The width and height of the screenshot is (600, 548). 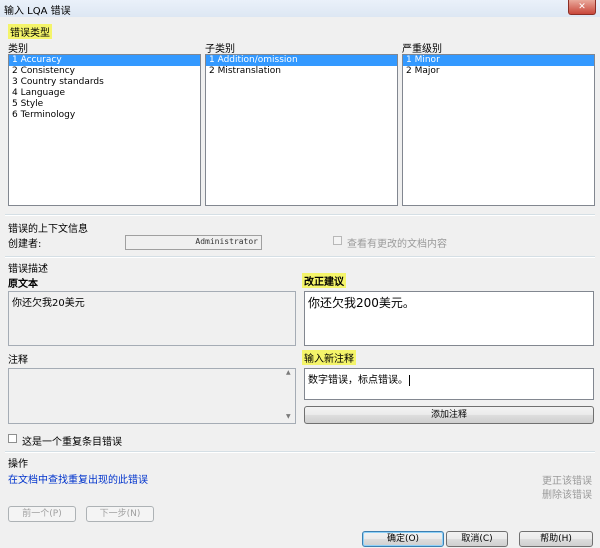 What do you see at coordinates (498, 130) in the screenshot?
I see `severity-listbox: 1 Minor 2 Major` at bounding box center [498, 130].